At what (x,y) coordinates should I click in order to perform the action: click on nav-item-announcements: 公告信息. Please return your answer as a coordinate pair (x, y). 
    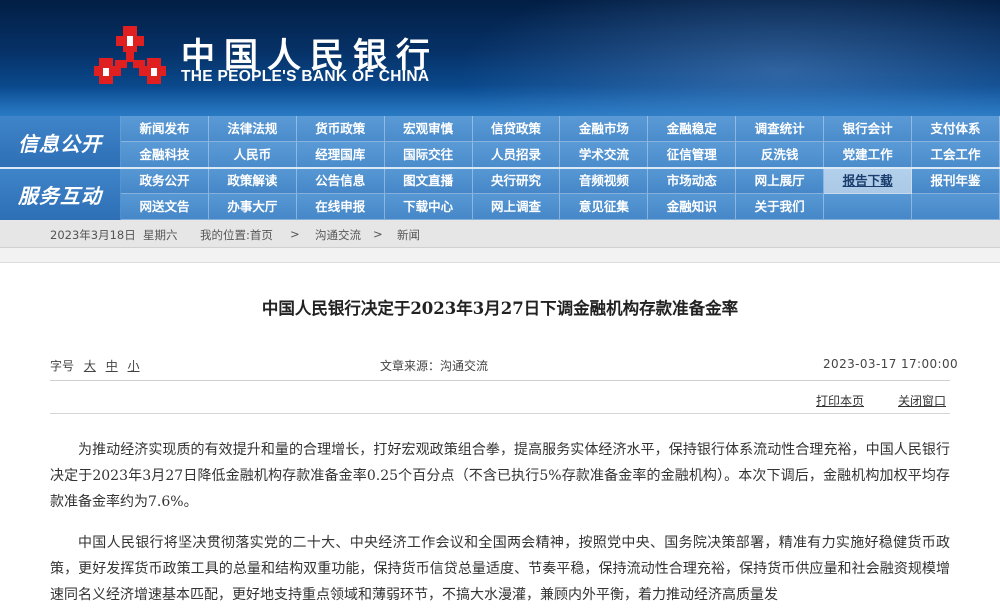
    Looking at the image, I should click on (340, 181).